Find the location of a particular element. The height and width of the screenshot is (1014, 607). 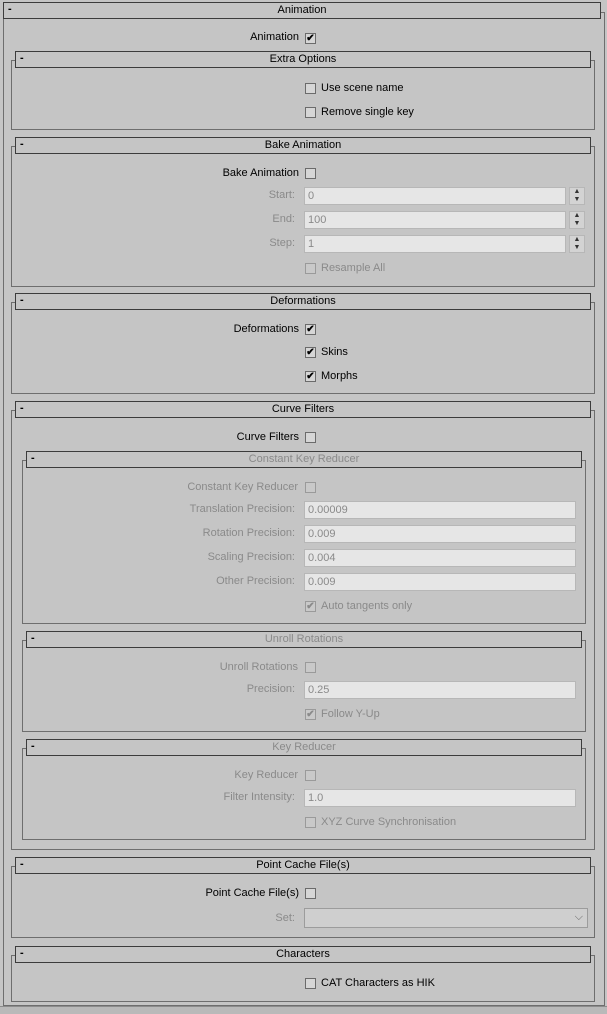

curve-filters-checkbox is located at coordinates (310, 437).